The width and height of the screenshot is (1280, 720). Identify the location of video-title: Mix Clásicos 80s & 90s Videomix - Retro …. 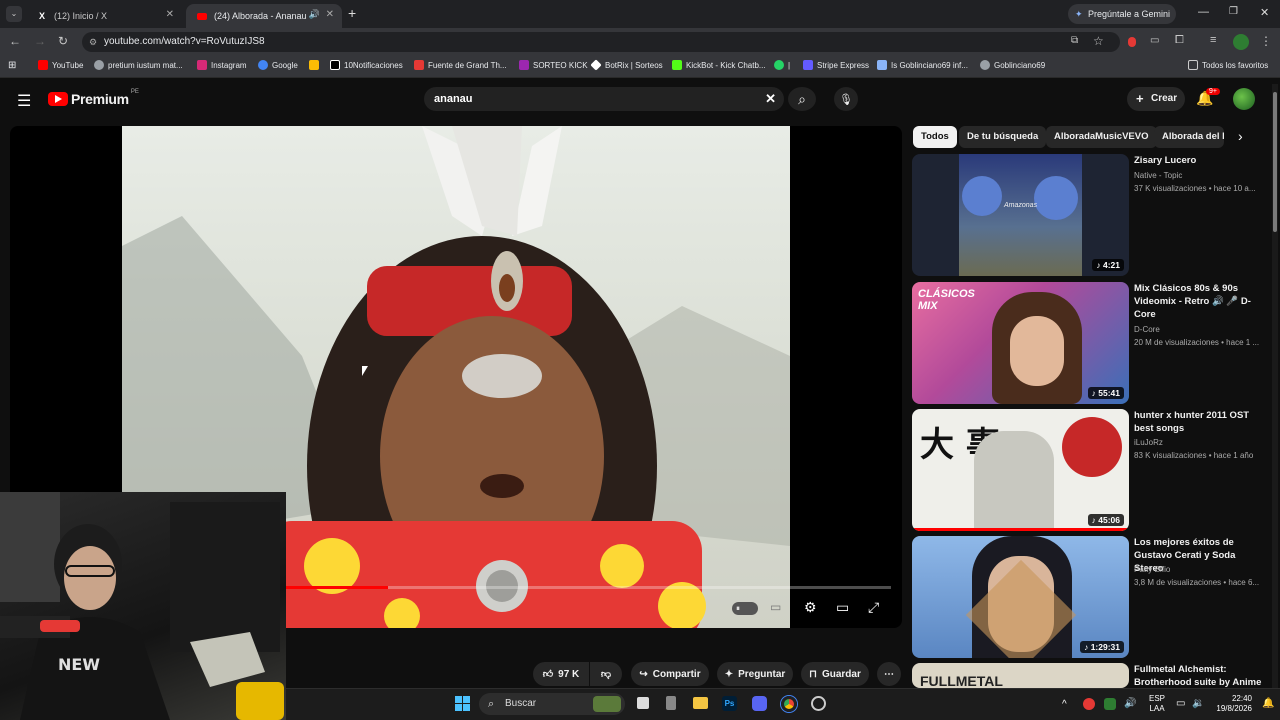
(1199, 301).